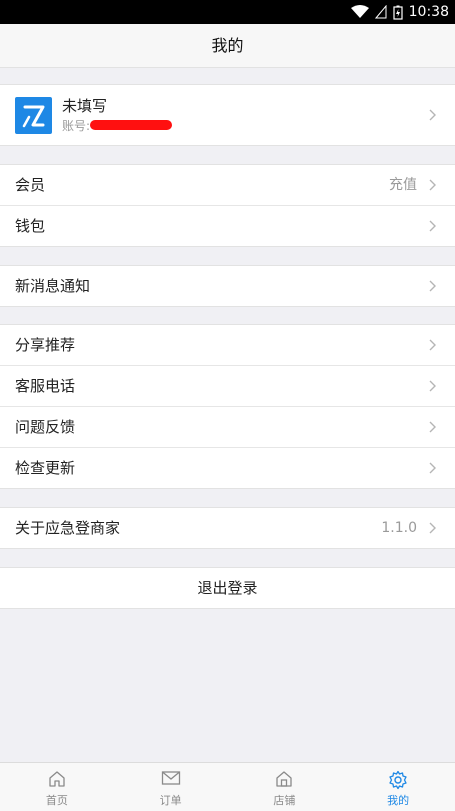  Describe the element at coordinates (380, 12) in the screenshot. I see `signal-icon` at that location.